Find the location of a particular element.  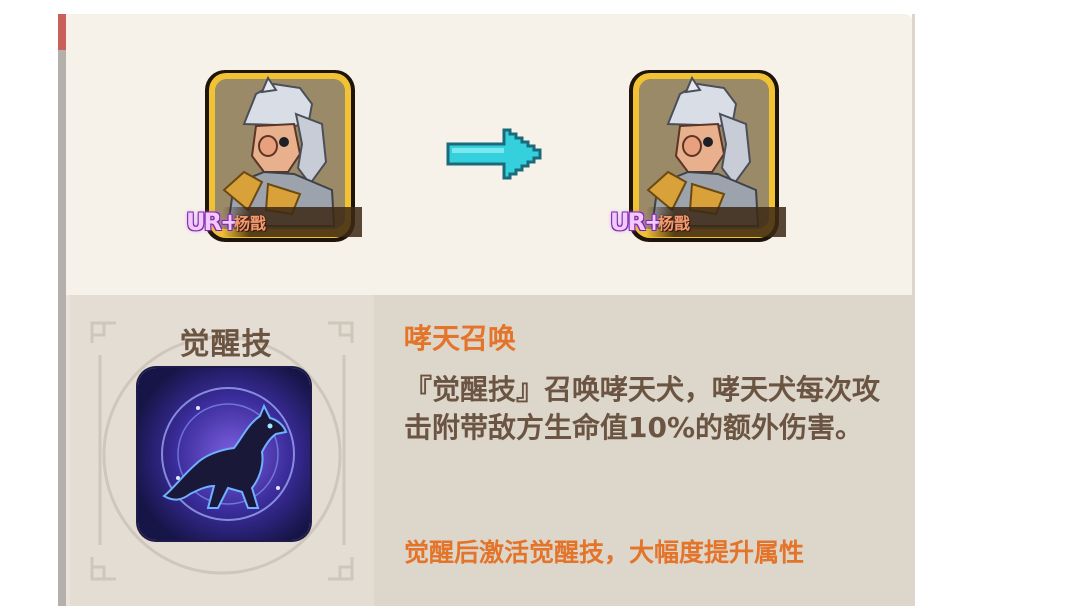

hero-card-before: UR+ 杨戬 is located at coordinates (274, 153).